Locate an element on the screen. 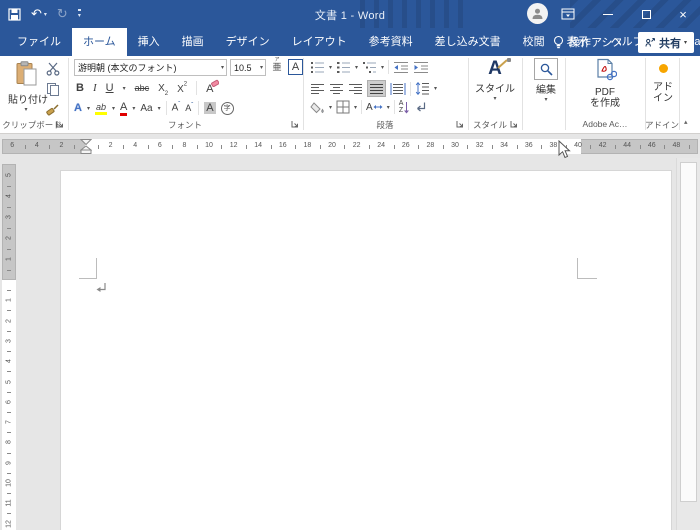 This screenshot has height=530, width=700. font-color-button: A is located at coordinates (124, 108).